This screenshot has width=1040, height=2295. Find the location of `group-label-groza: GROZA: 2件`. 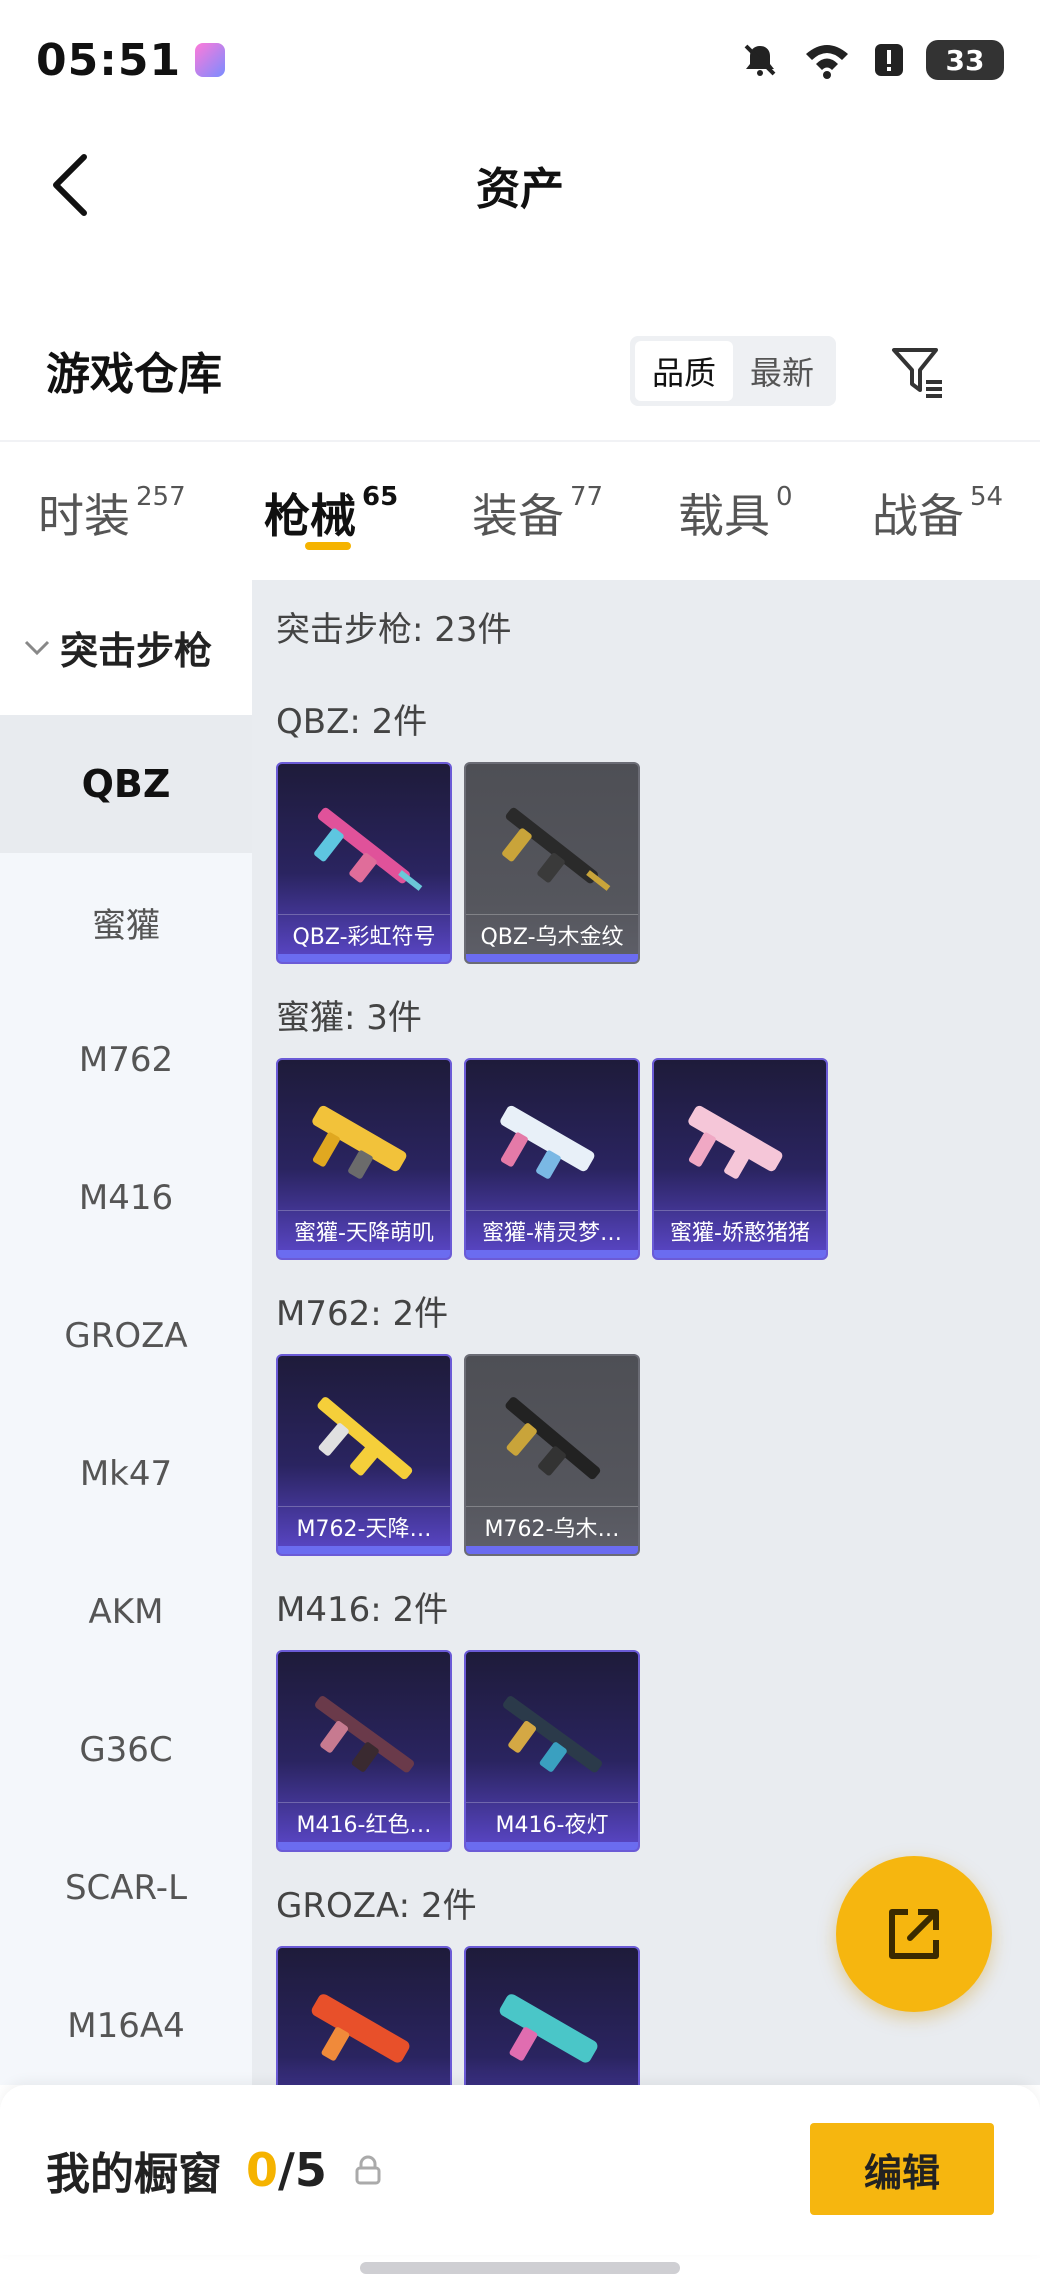

group-label-groza: GROZA: 2件 is located at coordinates (376, 1906).